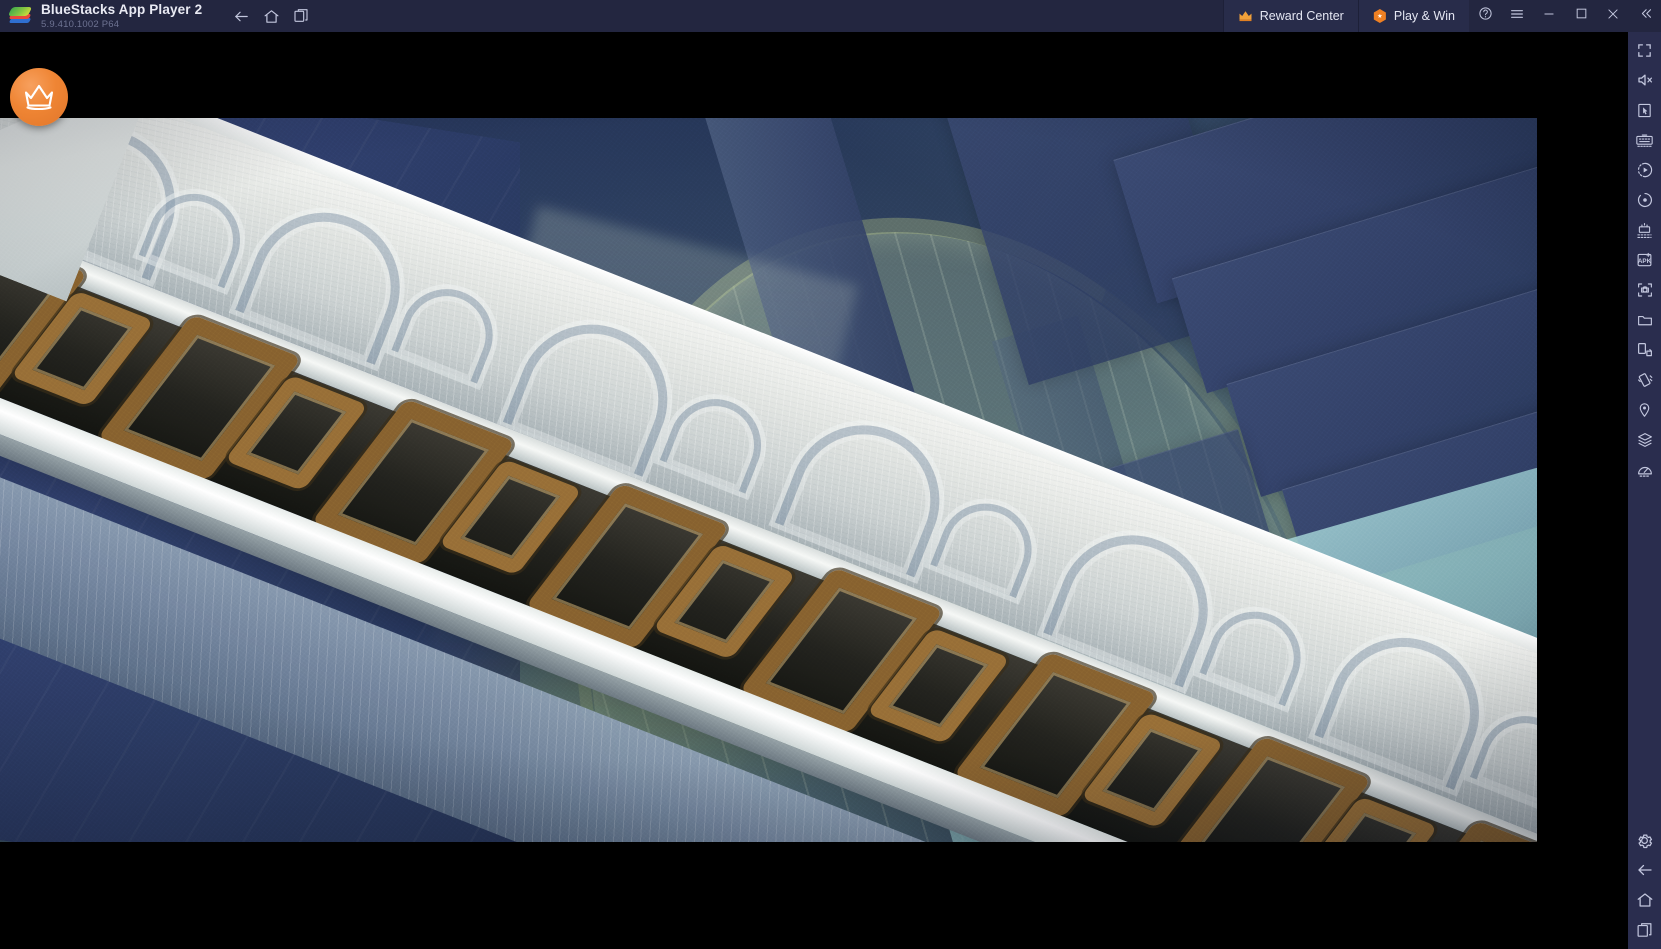 The width and height of the screenshot is (1661, 949). I want to click on keyboard-icon, so click(1644, 140).